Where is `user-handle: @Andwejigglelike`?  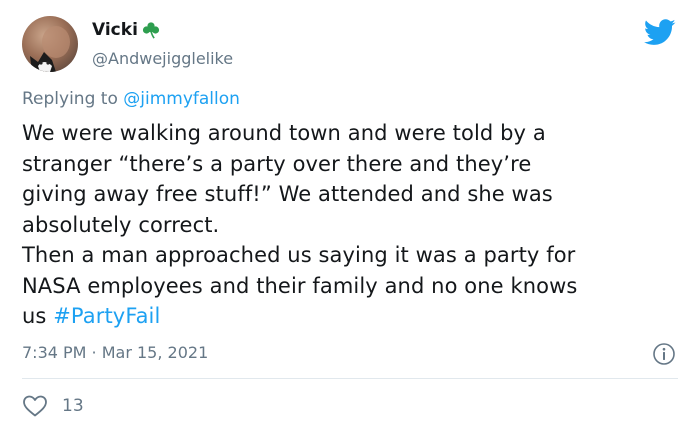 user-handle: @Andwejigglelike is located at coordinates (162, 58).